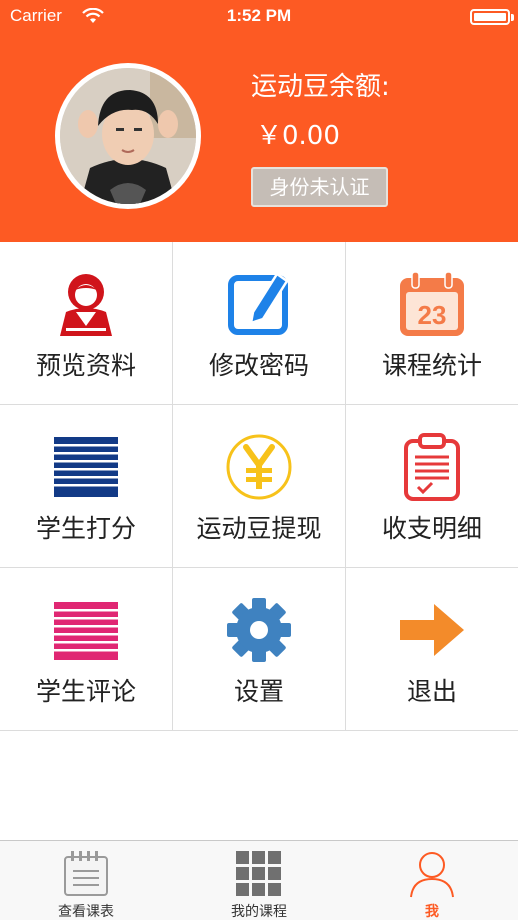 The width and height of the screenshot is (518, 920). I want to click on menu-item-withdraw: 运动豆提现, so click(259, 486).